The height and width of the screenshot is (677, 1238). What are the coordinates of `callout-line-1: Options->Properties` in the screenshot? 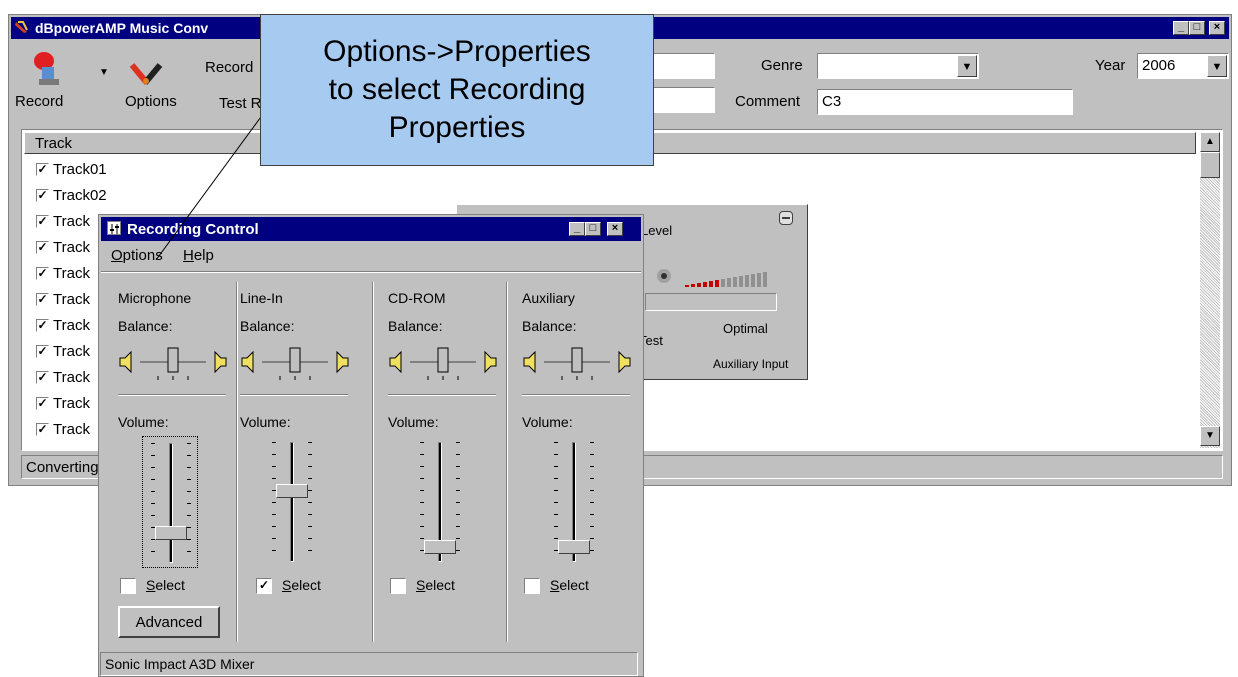 It's located at (457, 51).